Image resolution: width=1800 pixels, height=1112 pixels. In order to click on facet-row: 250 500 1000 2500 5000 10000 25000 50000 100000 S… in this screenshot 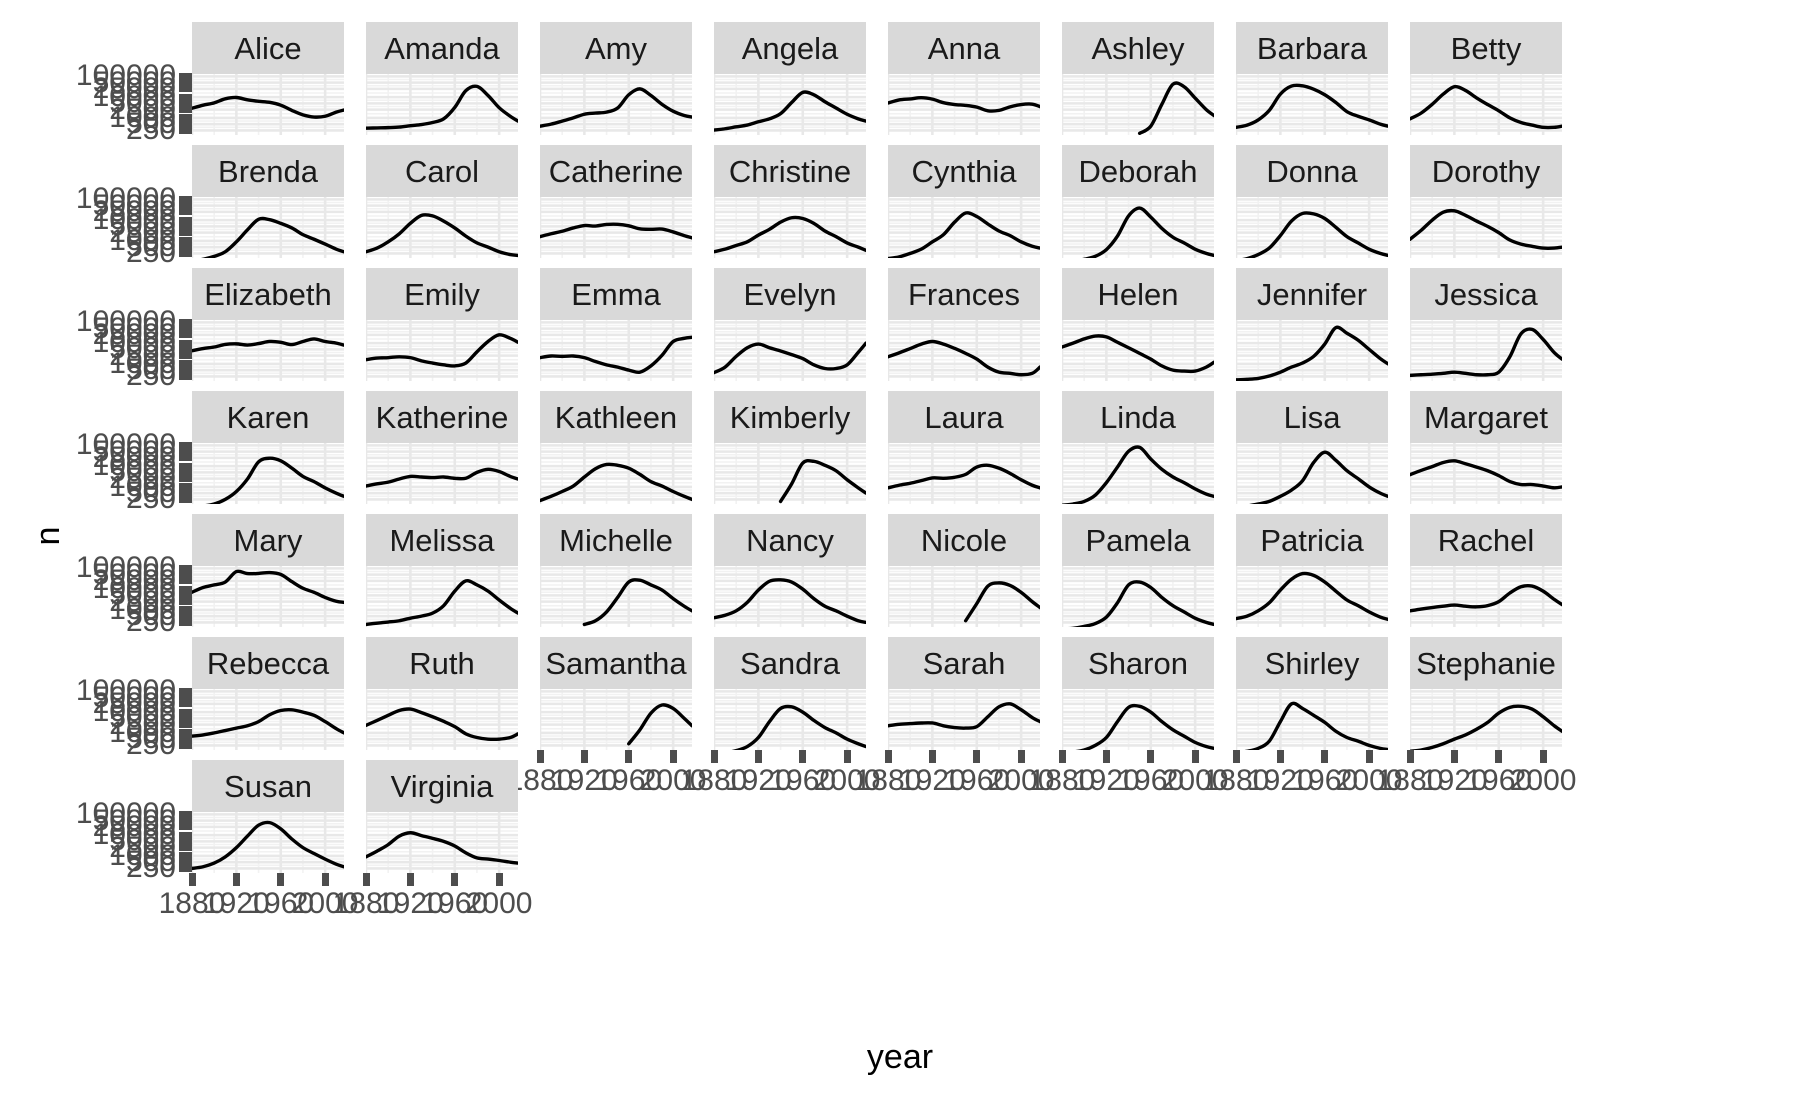, I will do `click(900, 821)`.